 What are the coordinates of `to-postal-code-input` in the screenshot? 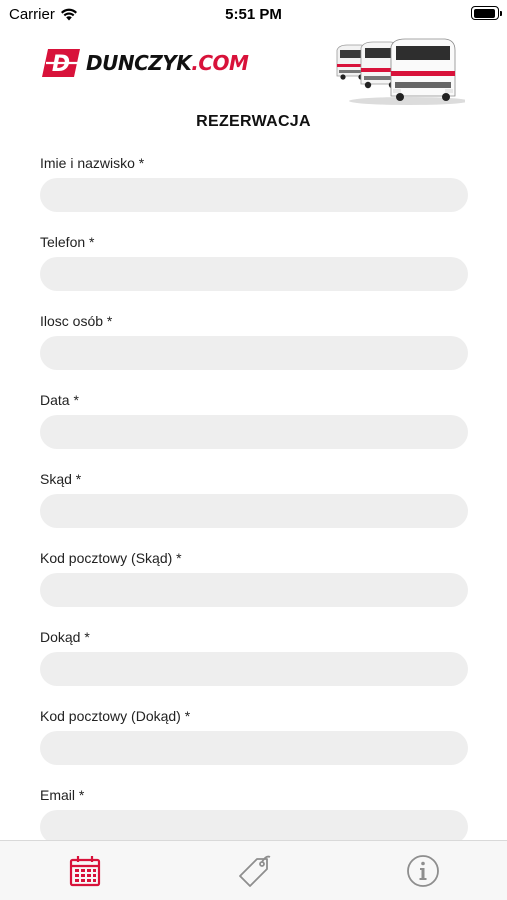 It's located at (254, 748).